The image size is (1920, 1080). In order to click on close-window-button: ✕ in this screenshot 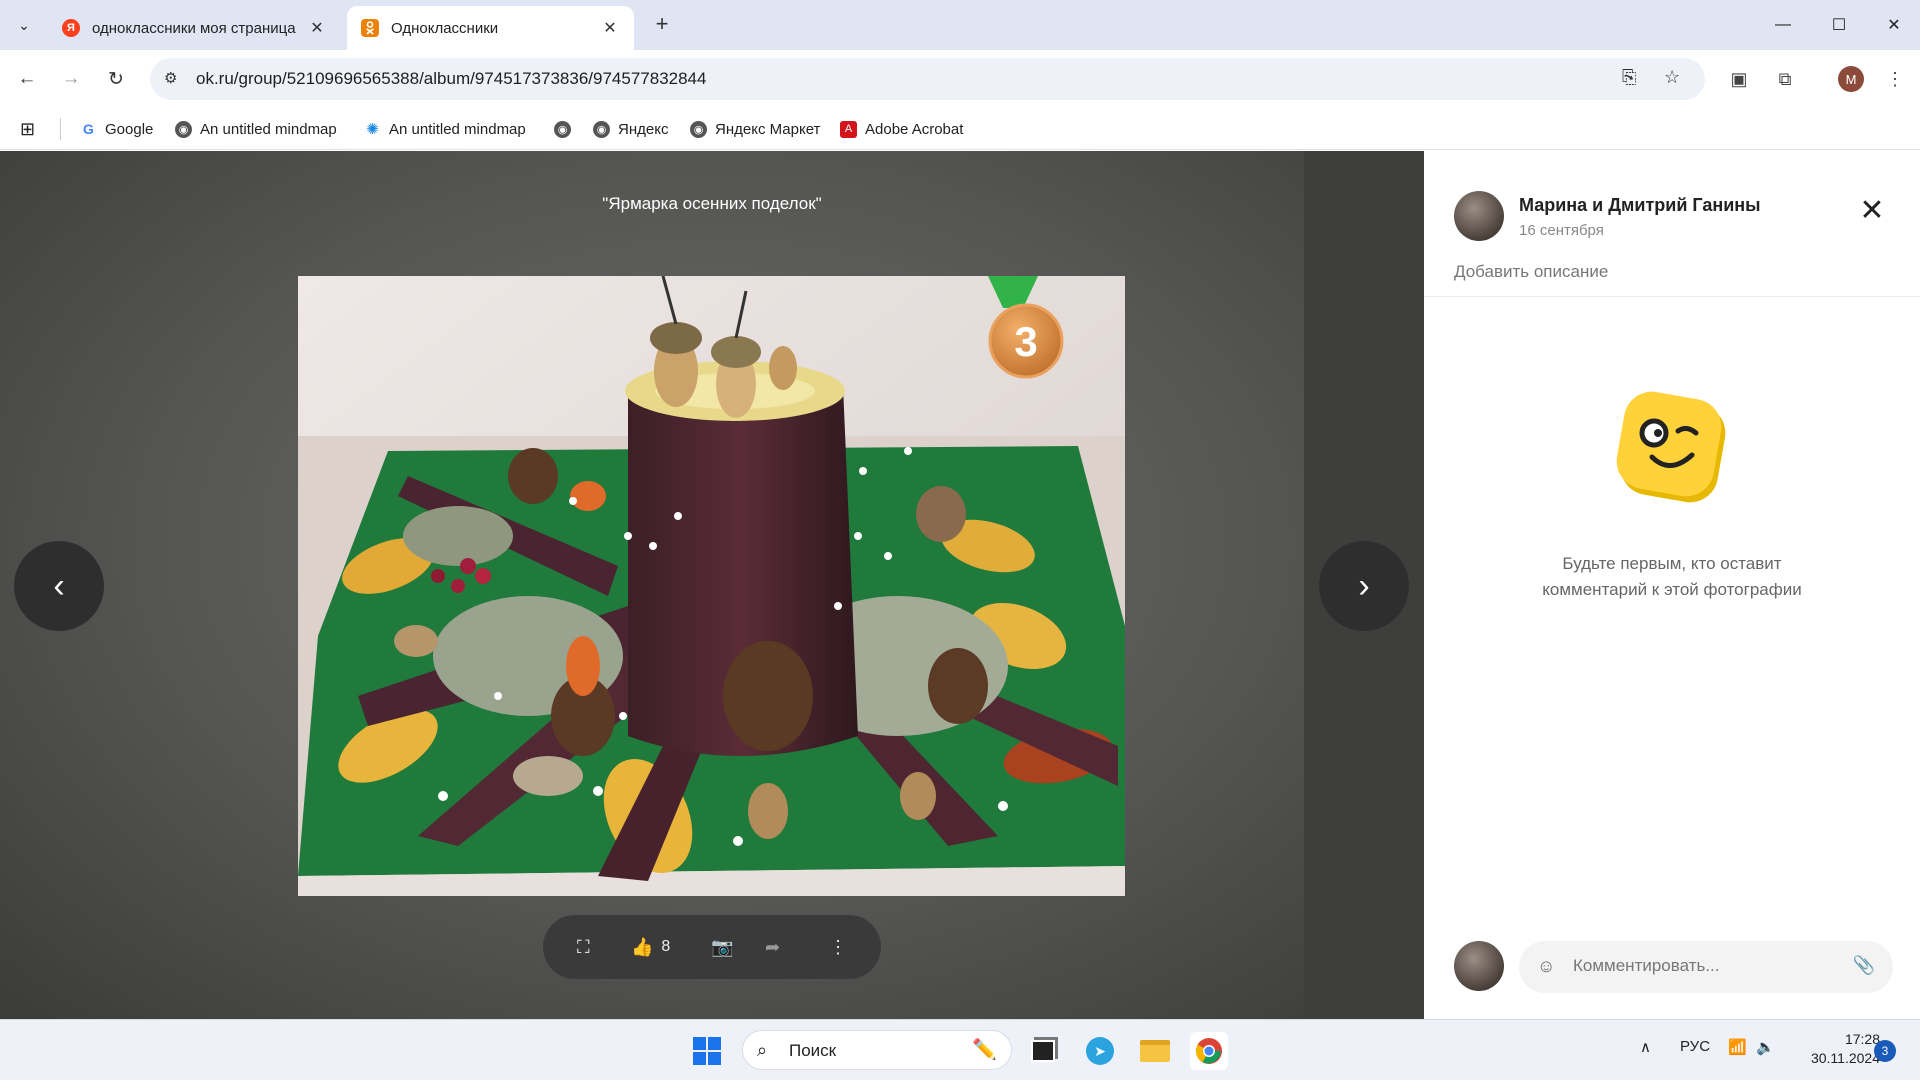, I will do `click(1893, 25)`.